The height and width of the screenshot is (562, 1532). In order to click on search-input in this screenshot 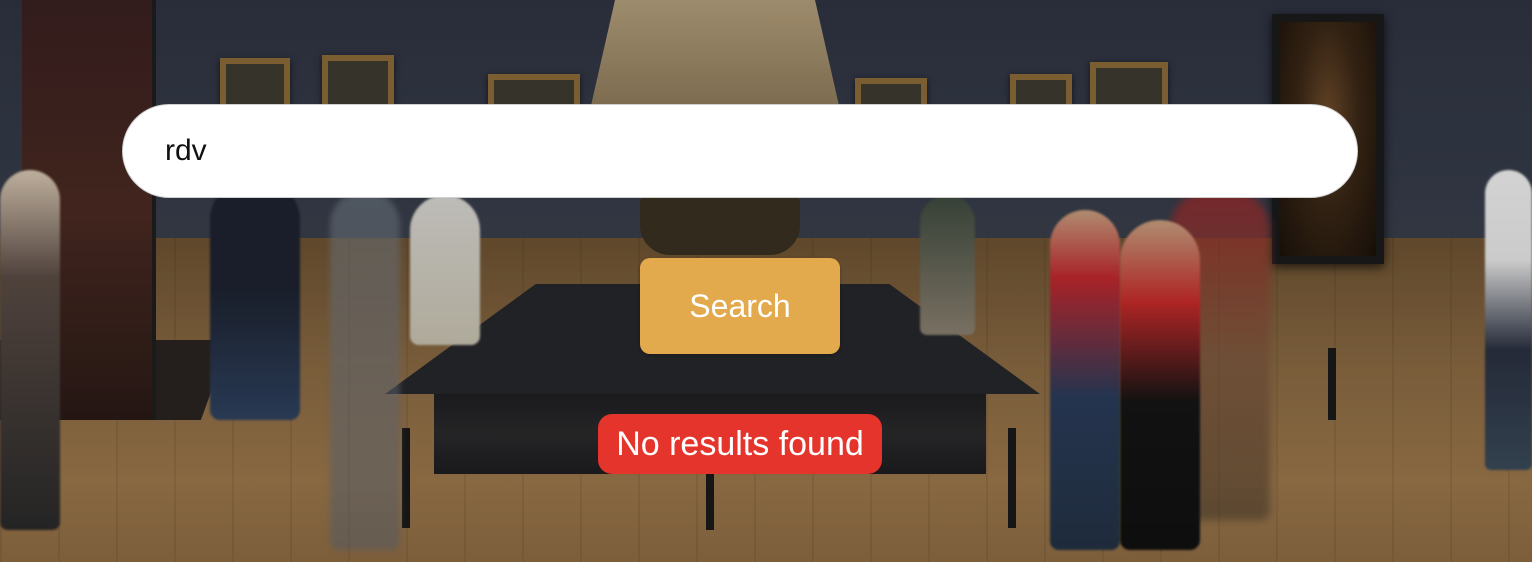, I will do `click(740, 151)`.